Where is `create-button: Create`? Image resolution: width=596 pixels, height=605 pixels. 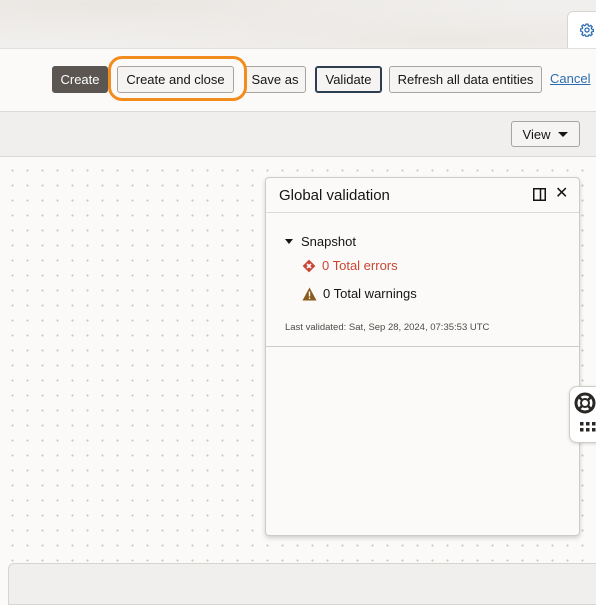
create-button: Create is located at coordinates (80, 79).